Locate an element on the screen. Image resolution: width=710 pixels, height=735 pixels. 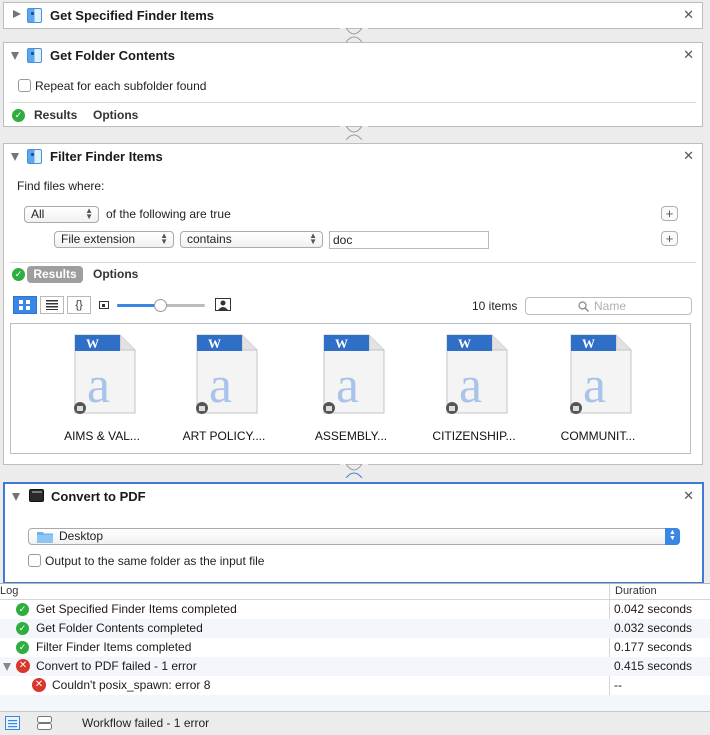
find-files-label: Find files where: is located at coordinates (61, 186).